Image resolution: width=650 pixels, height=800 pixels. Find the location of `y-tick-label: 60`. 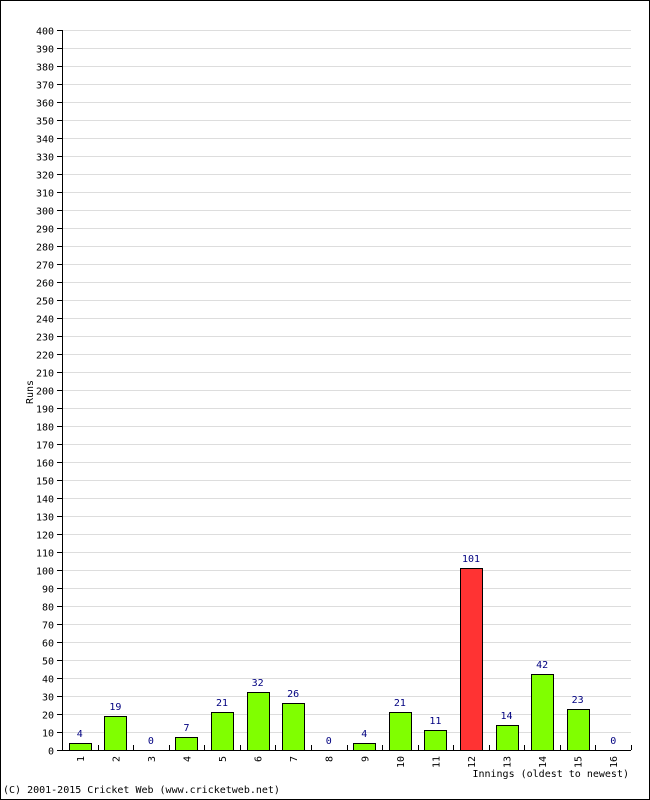

y-tick-label: 60 is located at coordinates (48, 644).